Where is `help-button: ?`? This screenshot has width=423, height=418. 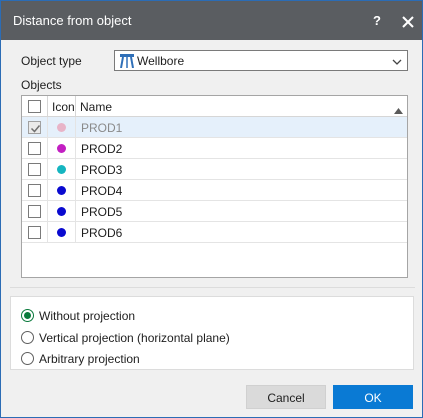
help-button: ? is located at coordinates (377, 21).